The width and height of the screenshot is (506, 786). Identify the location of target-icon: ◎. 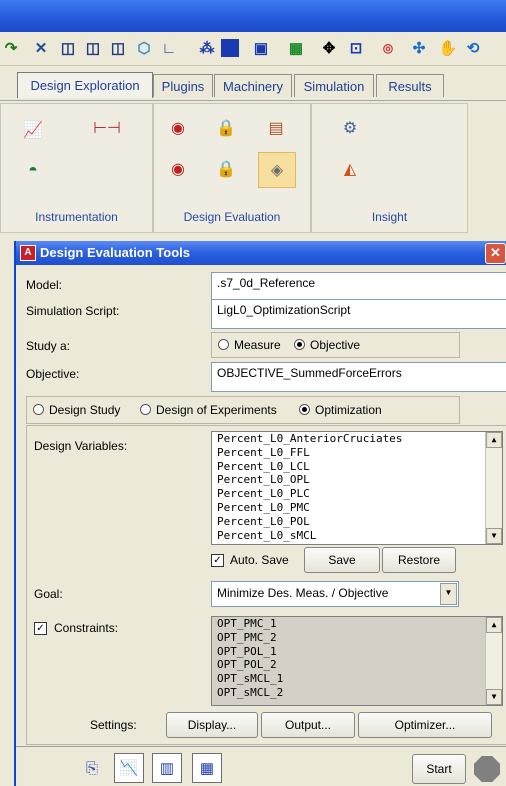
(388, 48).